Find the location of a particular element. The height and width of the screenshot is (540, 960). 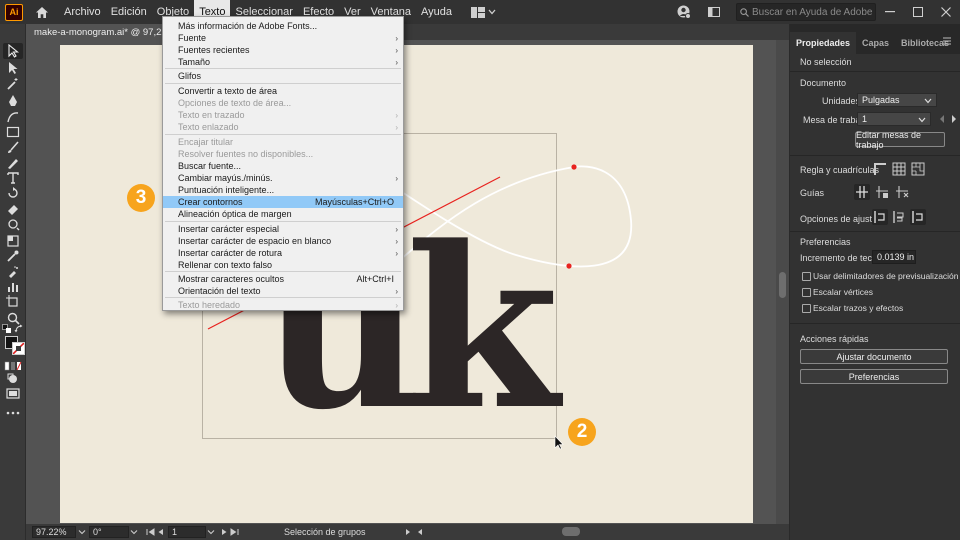

stroke-color-swatch is located at coordinates (18, 348).